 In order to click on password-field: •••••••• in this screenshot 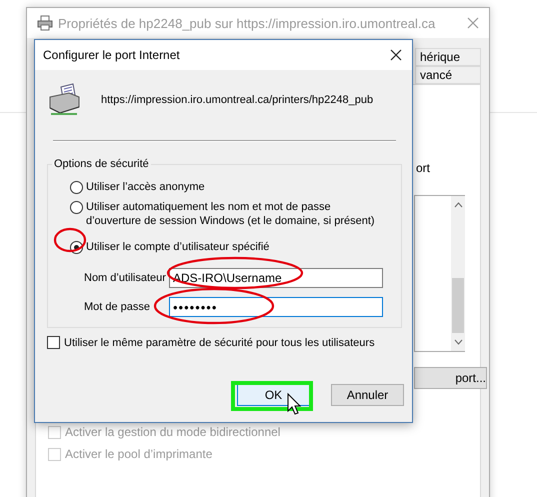, I will do `click(276, 307)`.